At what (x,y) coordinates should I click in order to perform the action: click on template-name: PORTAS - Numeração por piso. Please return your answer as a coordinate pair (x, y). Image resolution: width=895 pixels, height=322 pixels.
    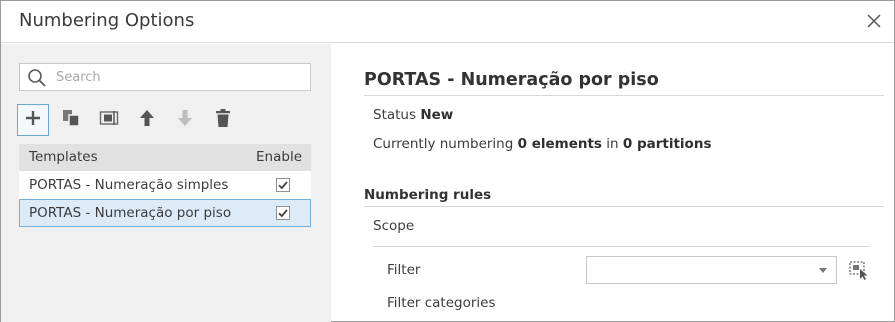
    Looking at the image, I should click on (130, 213).